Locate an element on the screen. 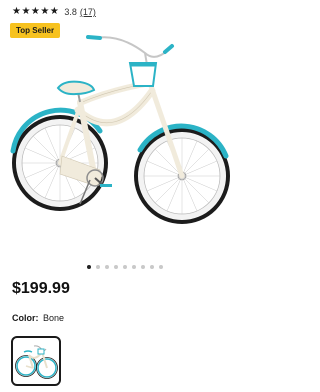  rating-summary: ★★★★★ 3.8 (17) is located at coordinates (54, 12).